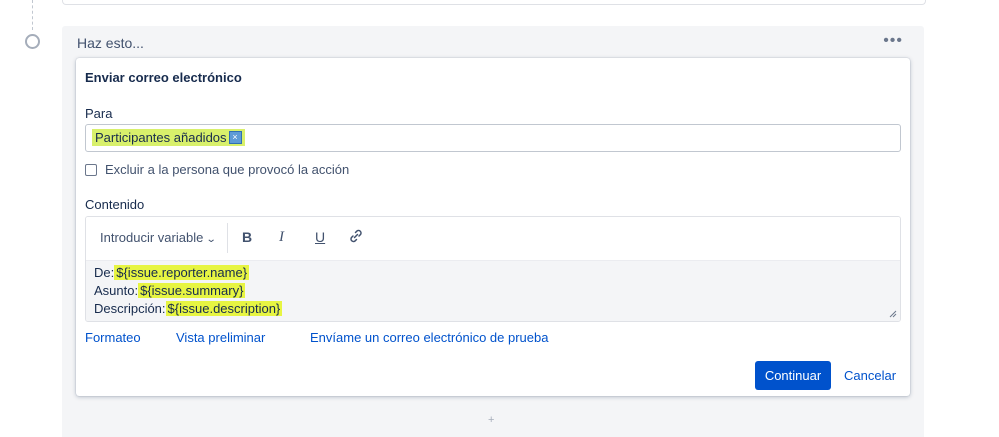 The width and height of the screenshot is (999, 437). I want to click on cancel-button: Cancelar, so click(870, 375).